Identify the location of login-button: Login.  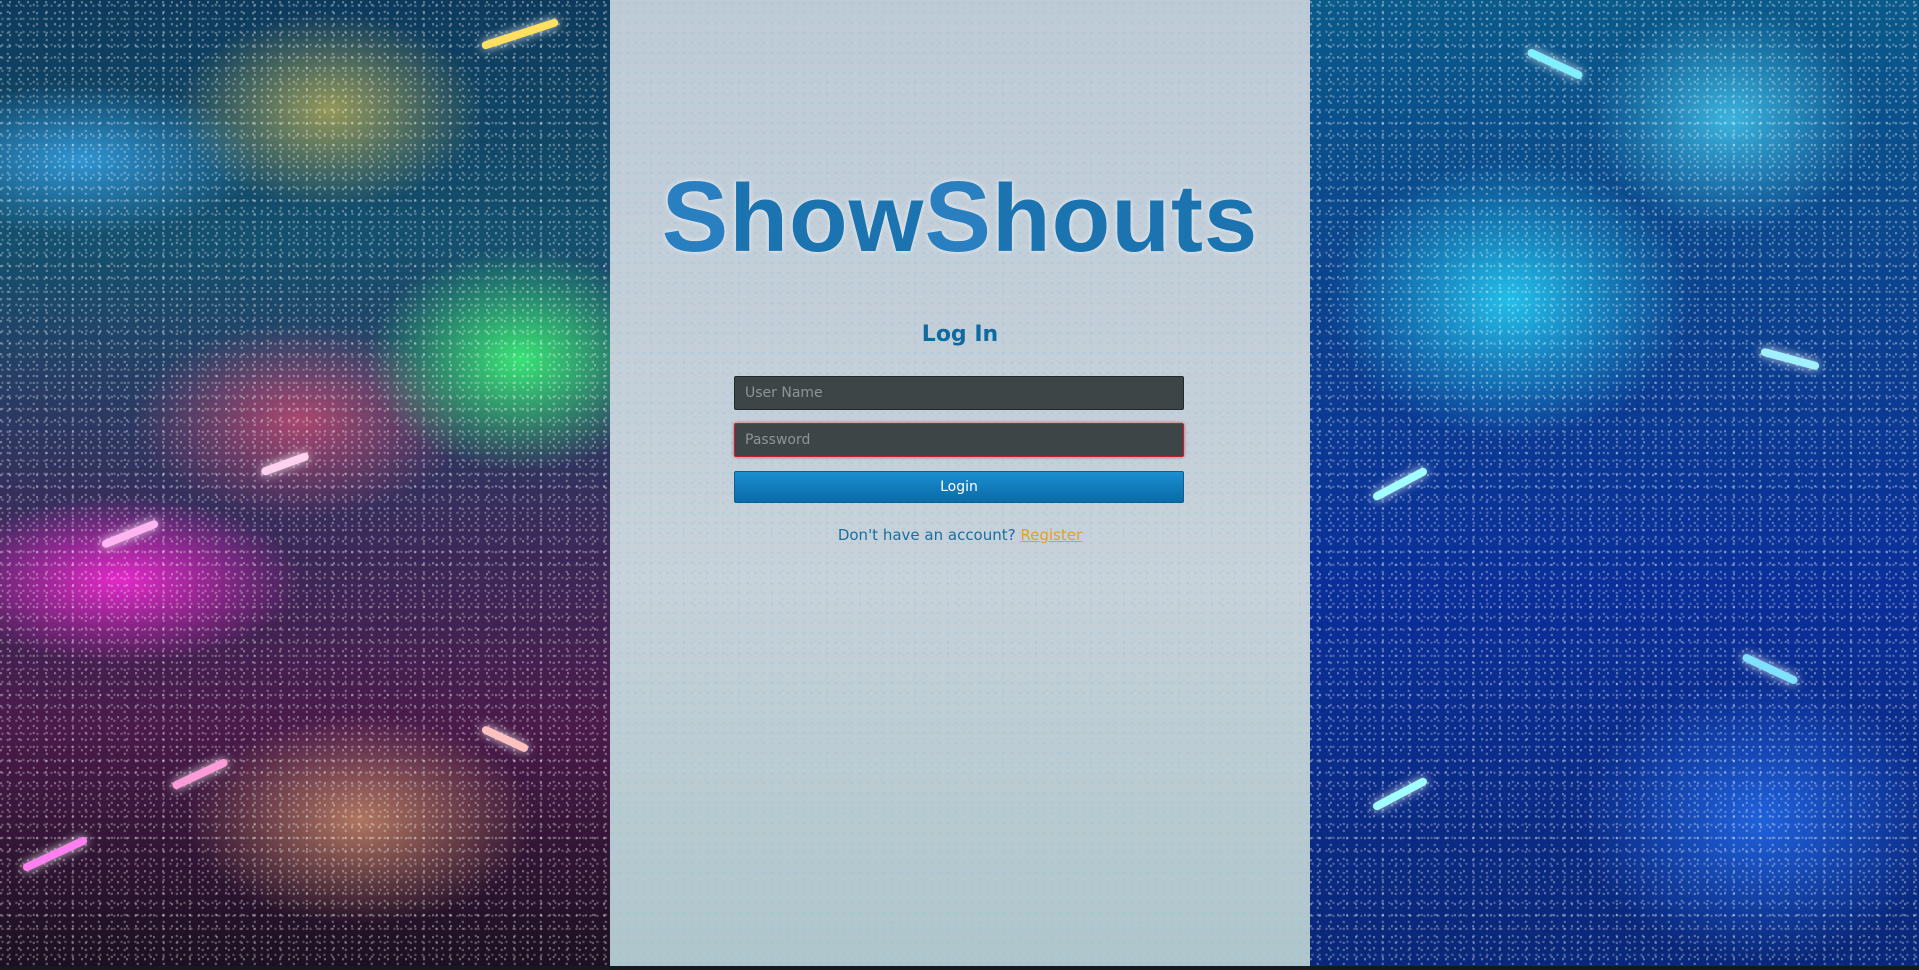
(959, 487).